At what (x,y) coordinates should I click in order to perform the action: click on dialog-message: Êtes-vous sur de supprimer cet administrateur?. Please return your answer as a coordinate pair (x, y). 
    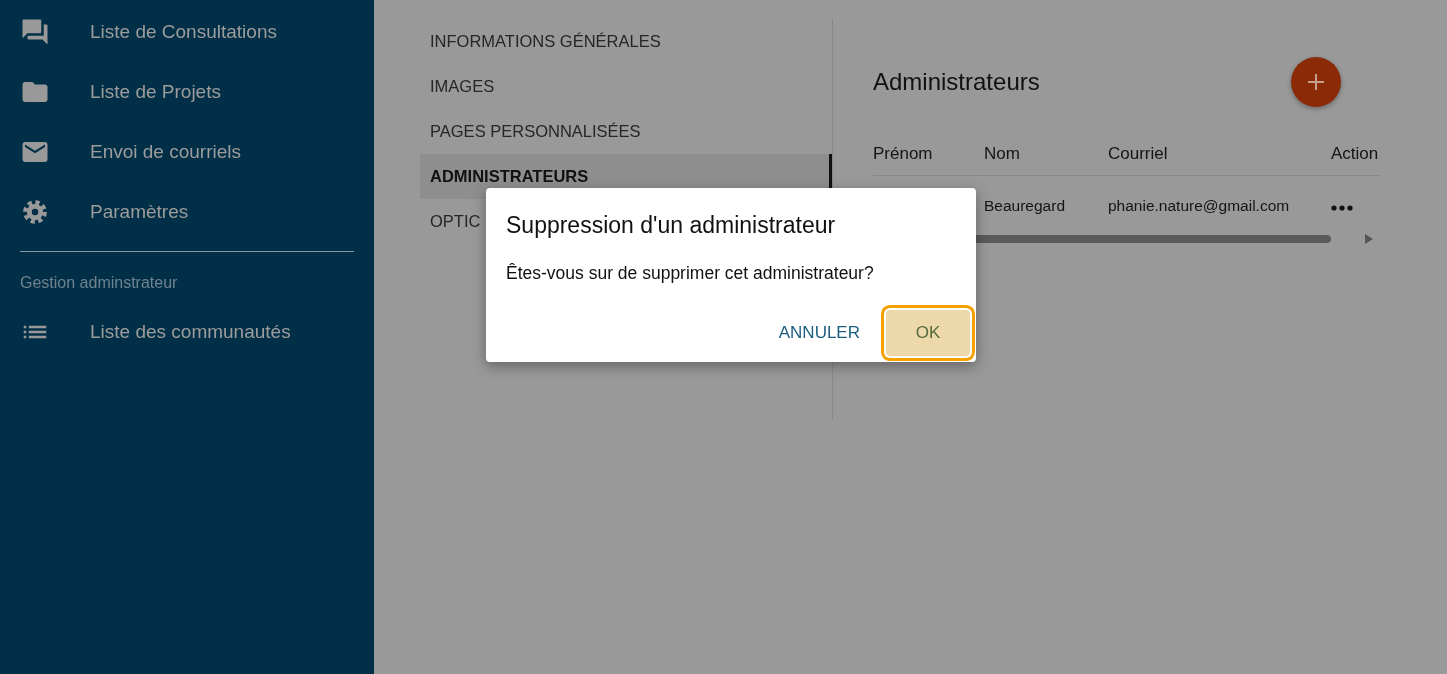
    Looking at the image, I should click on (690, 273).